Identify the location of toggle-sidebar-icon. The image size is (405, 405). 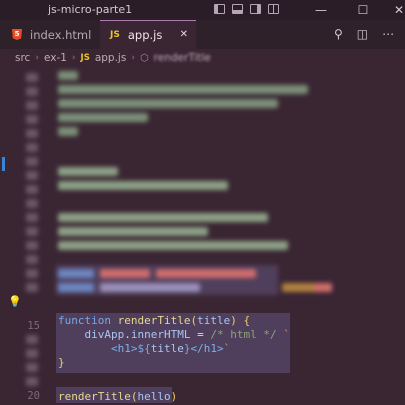
(219, 9).